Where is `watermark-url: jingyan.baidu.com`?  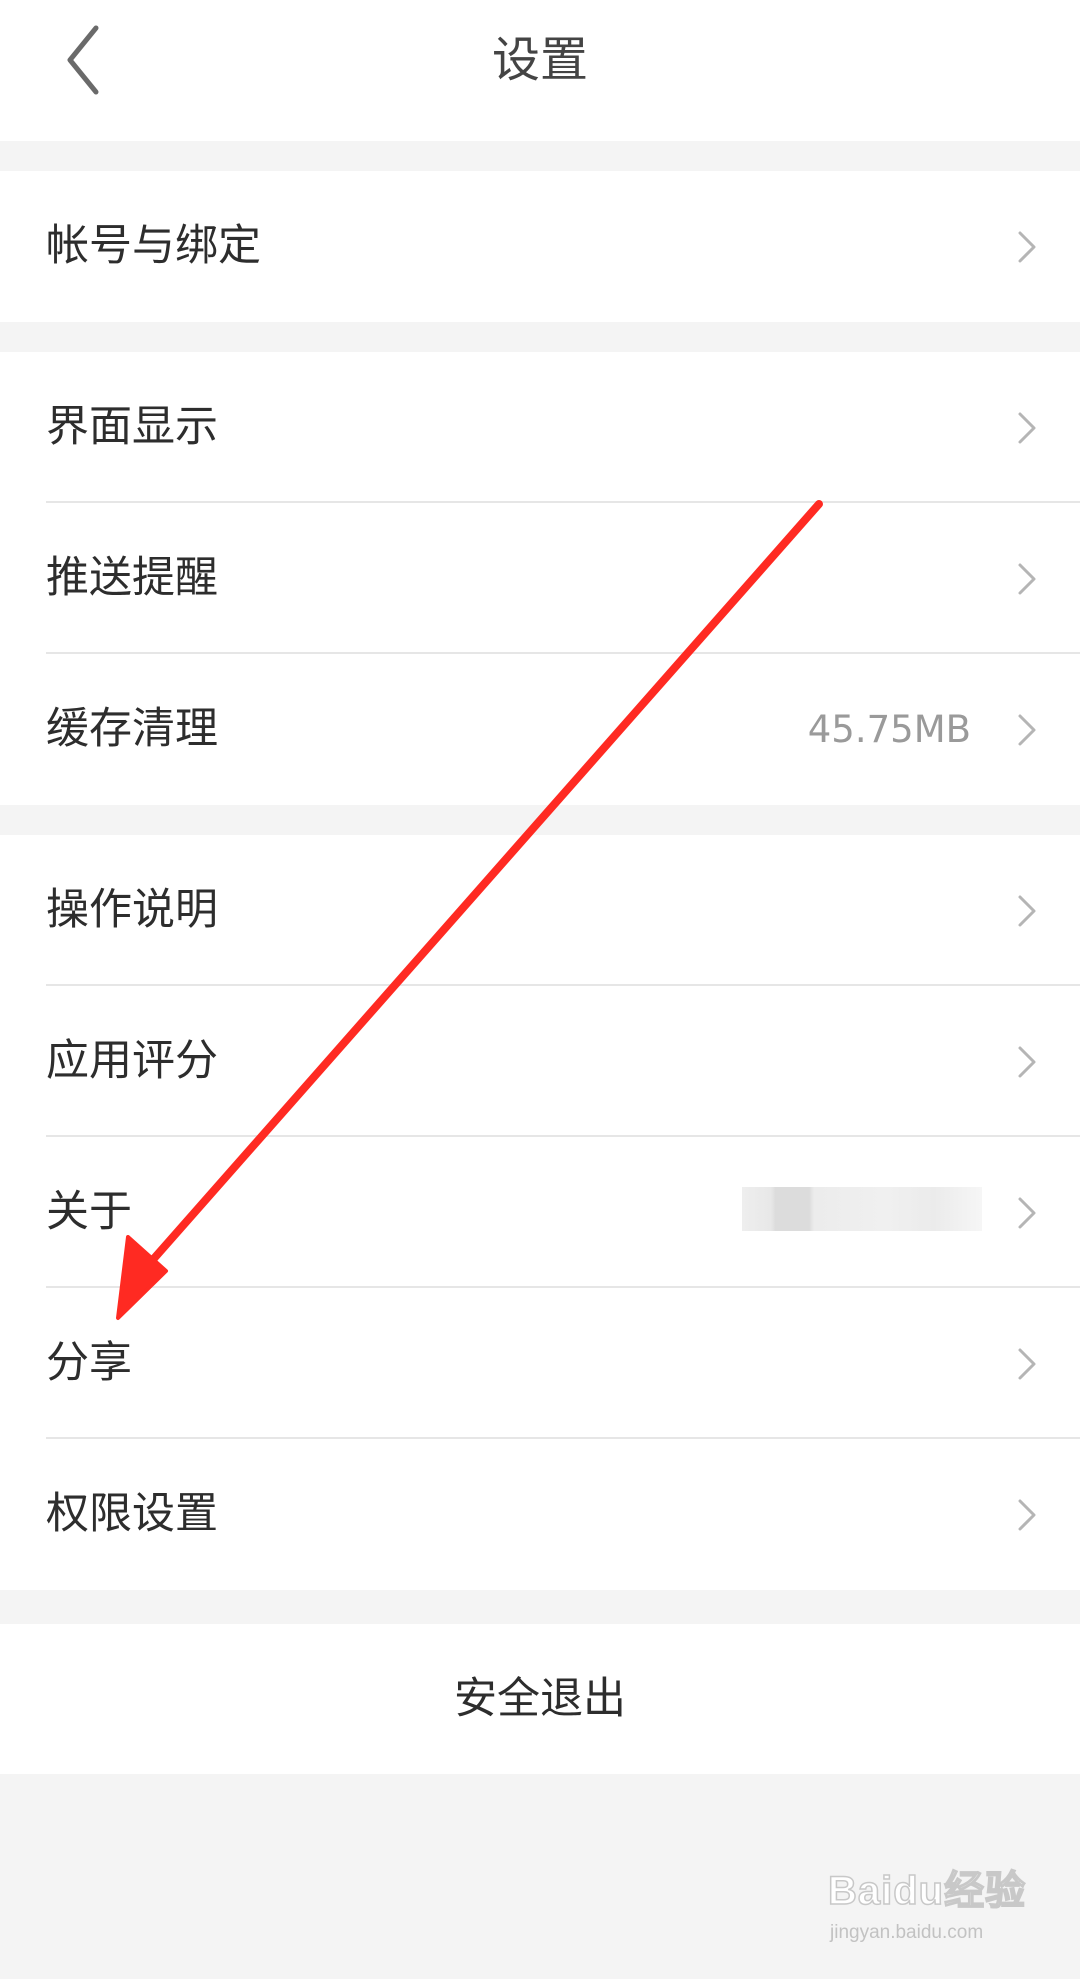 watermark-url: jingyan.baidu.com is located at coordinates (907, 1932).